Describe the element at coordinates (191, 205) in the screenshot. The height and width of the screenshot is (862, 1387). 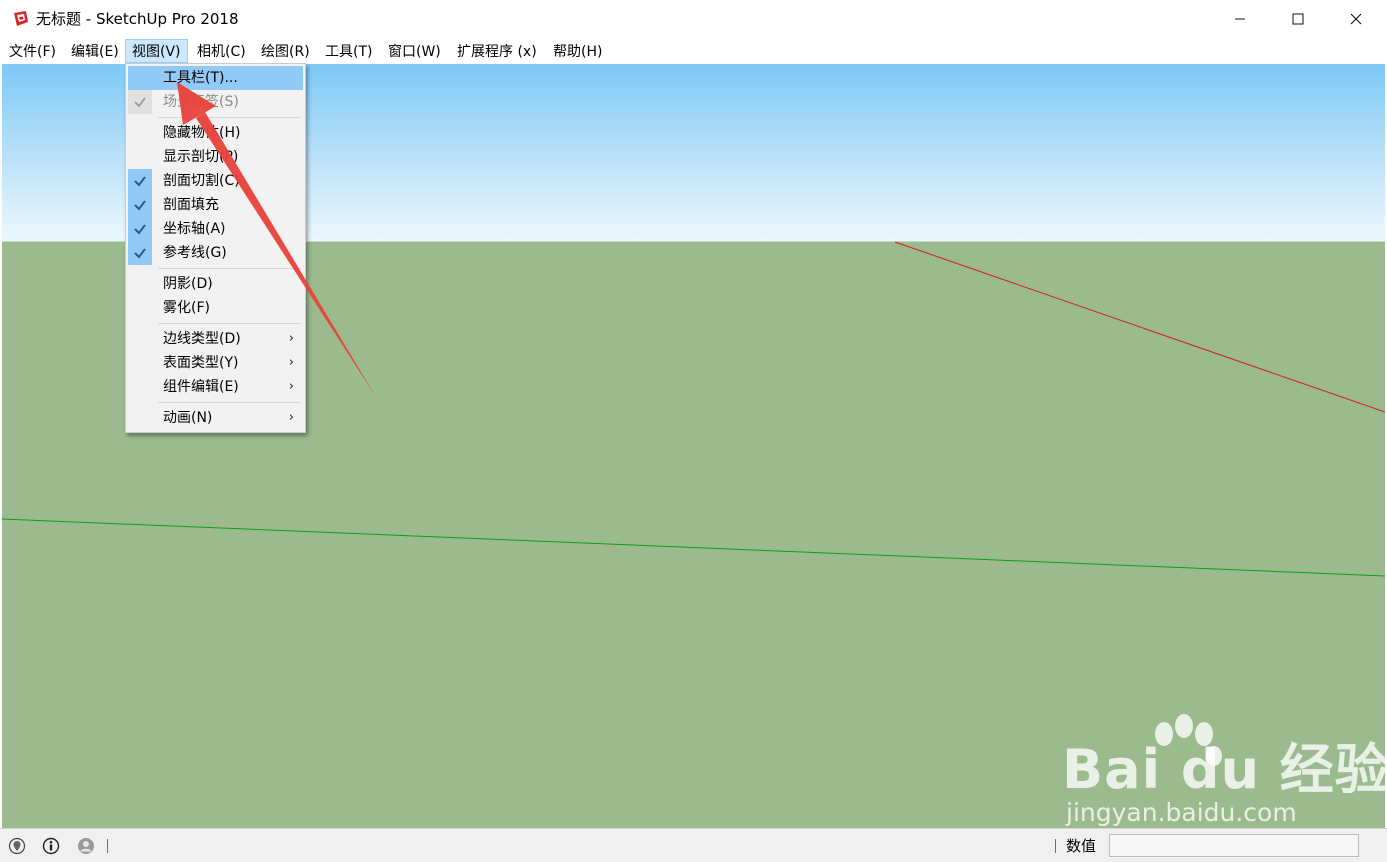
I see `view-menu-section-fill-label: 剖面填充` at that location.